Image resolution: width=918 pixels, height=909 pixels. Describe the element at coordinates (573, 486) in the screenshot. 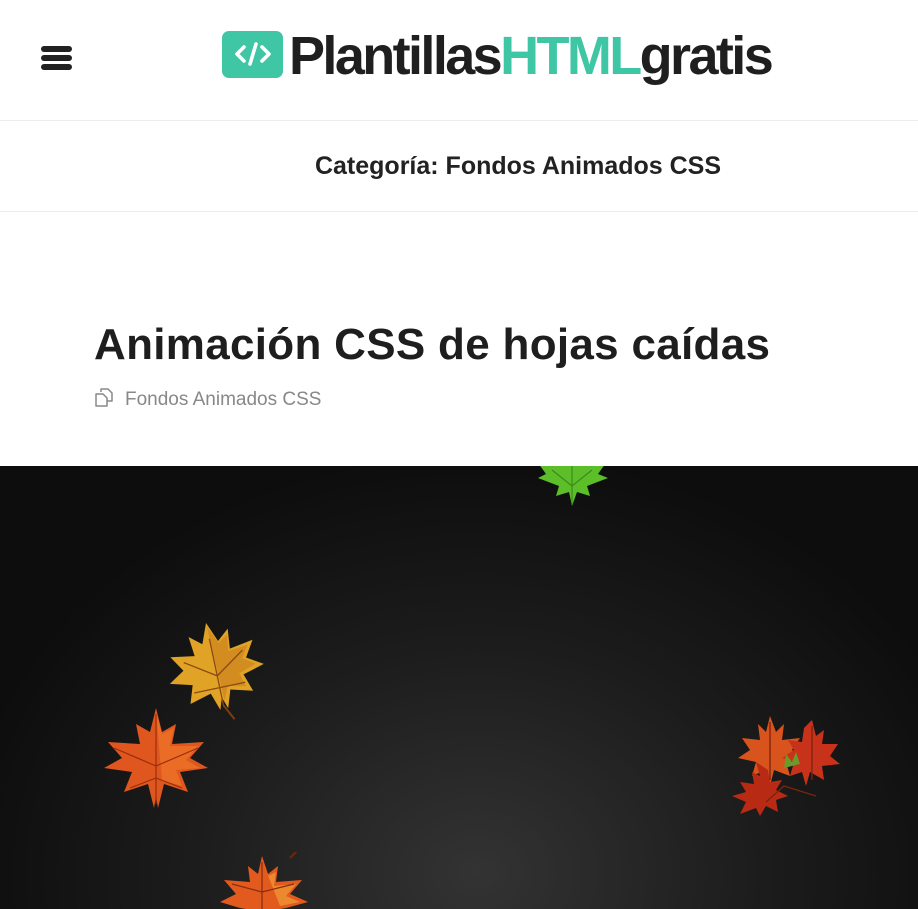

I see `green-maple-leaf` at that location.